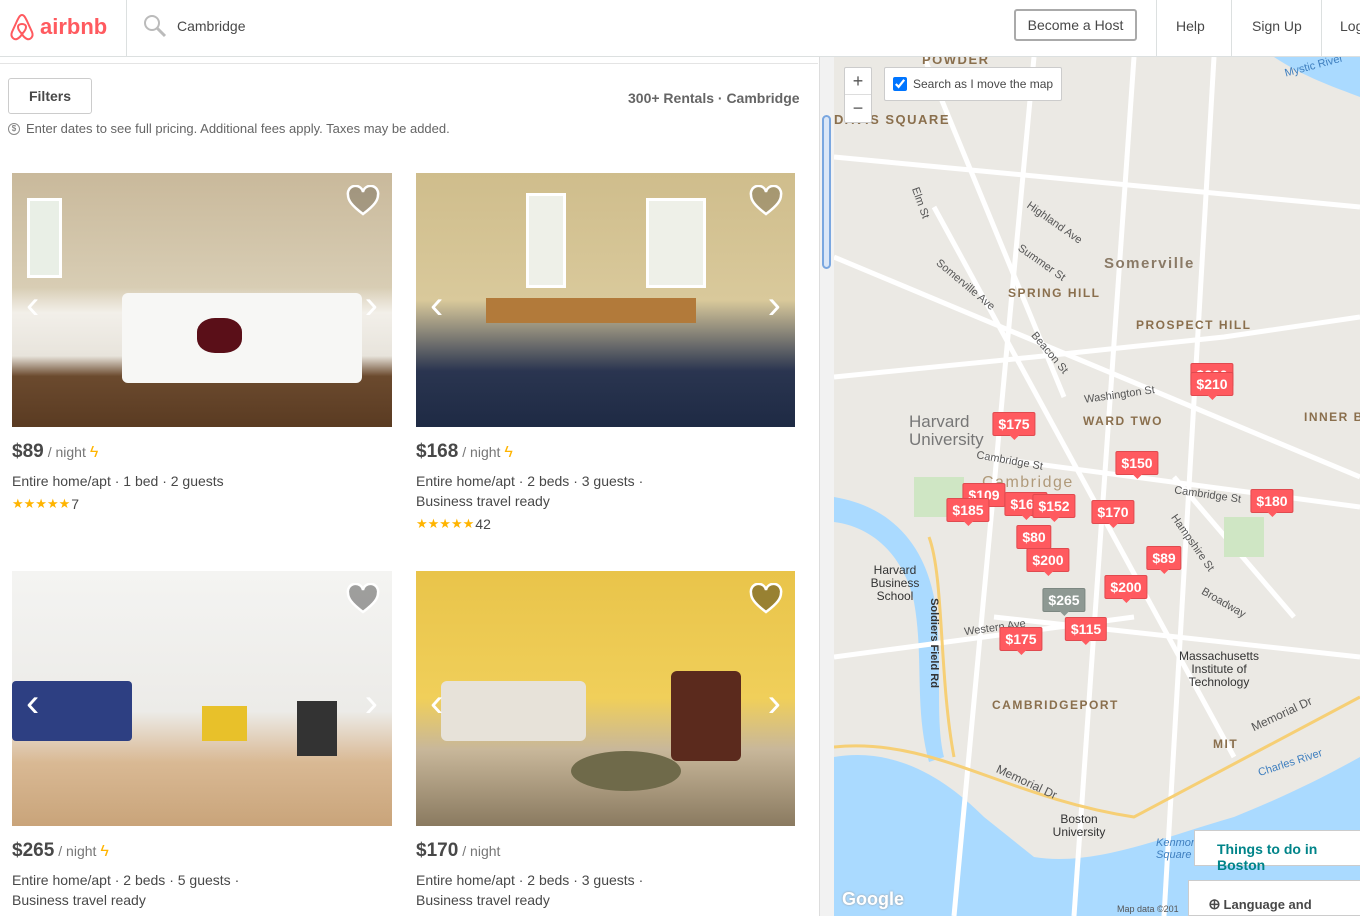 The height and width of the screenshot is (922, 1360). I want to click on globe-icon: 🜨, so click(1216, 904).